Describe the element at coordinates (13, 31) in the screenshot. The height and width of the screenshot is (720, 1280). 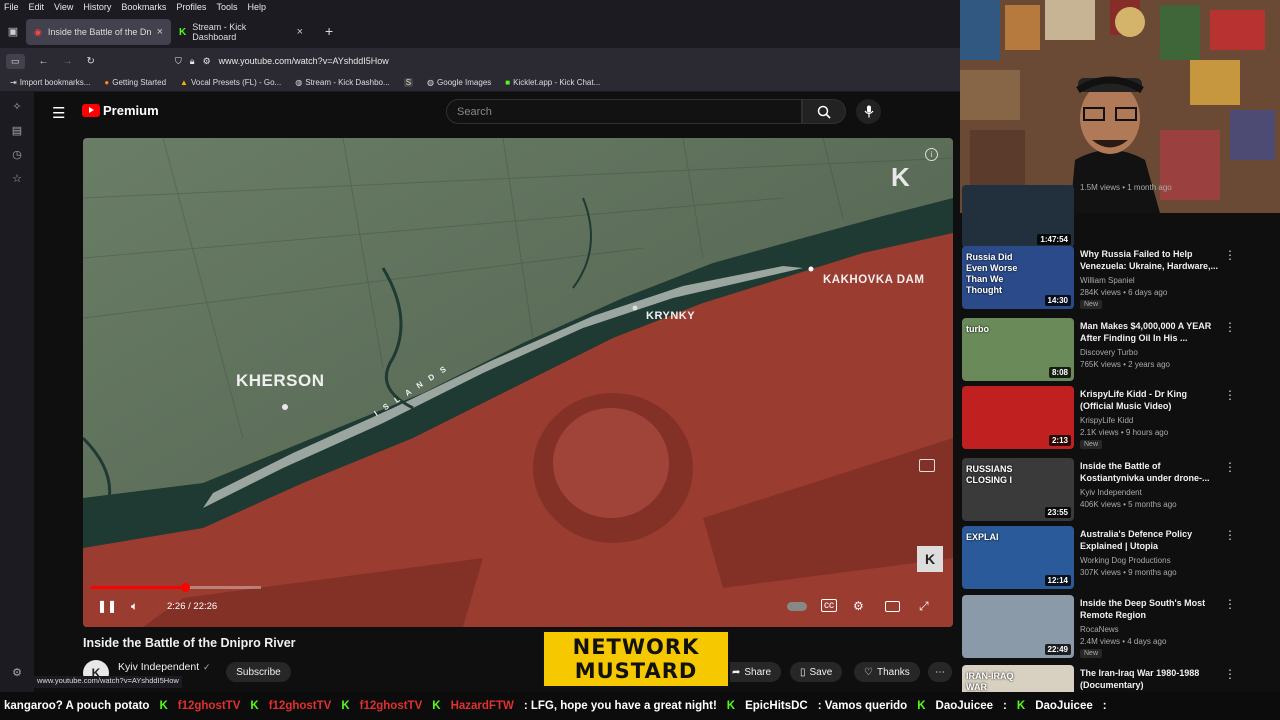
I see `tab-overview-icon: ▣` at that location.